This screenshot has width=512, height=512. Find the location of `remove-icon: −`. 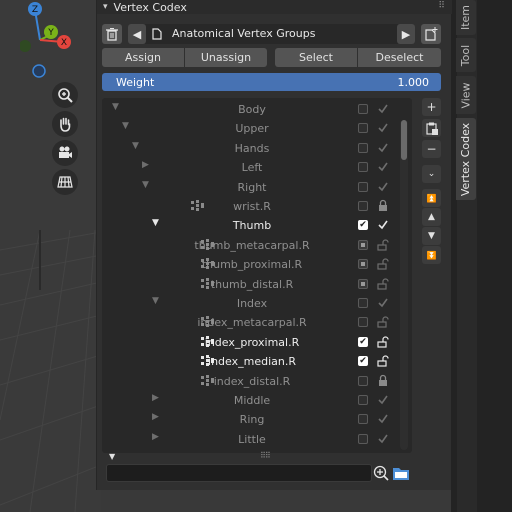

remove-icon: − is located at coordinates (431, 149).